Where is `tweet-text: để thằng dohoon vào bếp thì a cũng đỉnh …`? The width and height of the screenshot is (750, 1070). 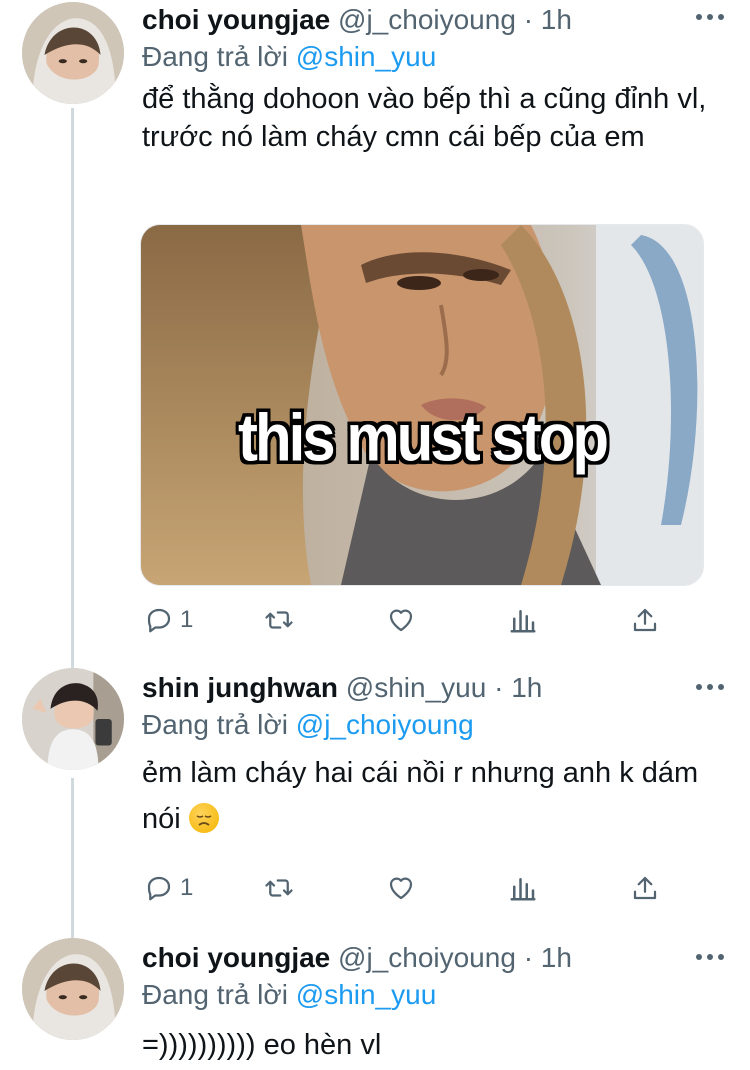 tweet-text: để thằng dohoon vào bếp thì a cũng đỉnh … is located at coordinates (424, 118).